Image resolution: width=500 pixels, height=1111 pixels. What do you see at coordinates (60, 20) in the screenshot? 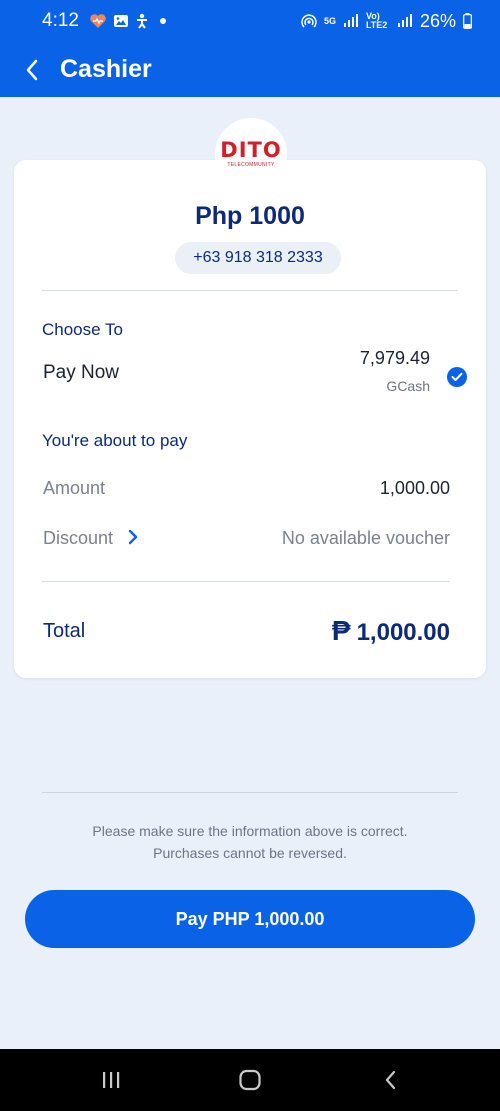
I see `status-time: 4:12` at bounding box center [60, 20].